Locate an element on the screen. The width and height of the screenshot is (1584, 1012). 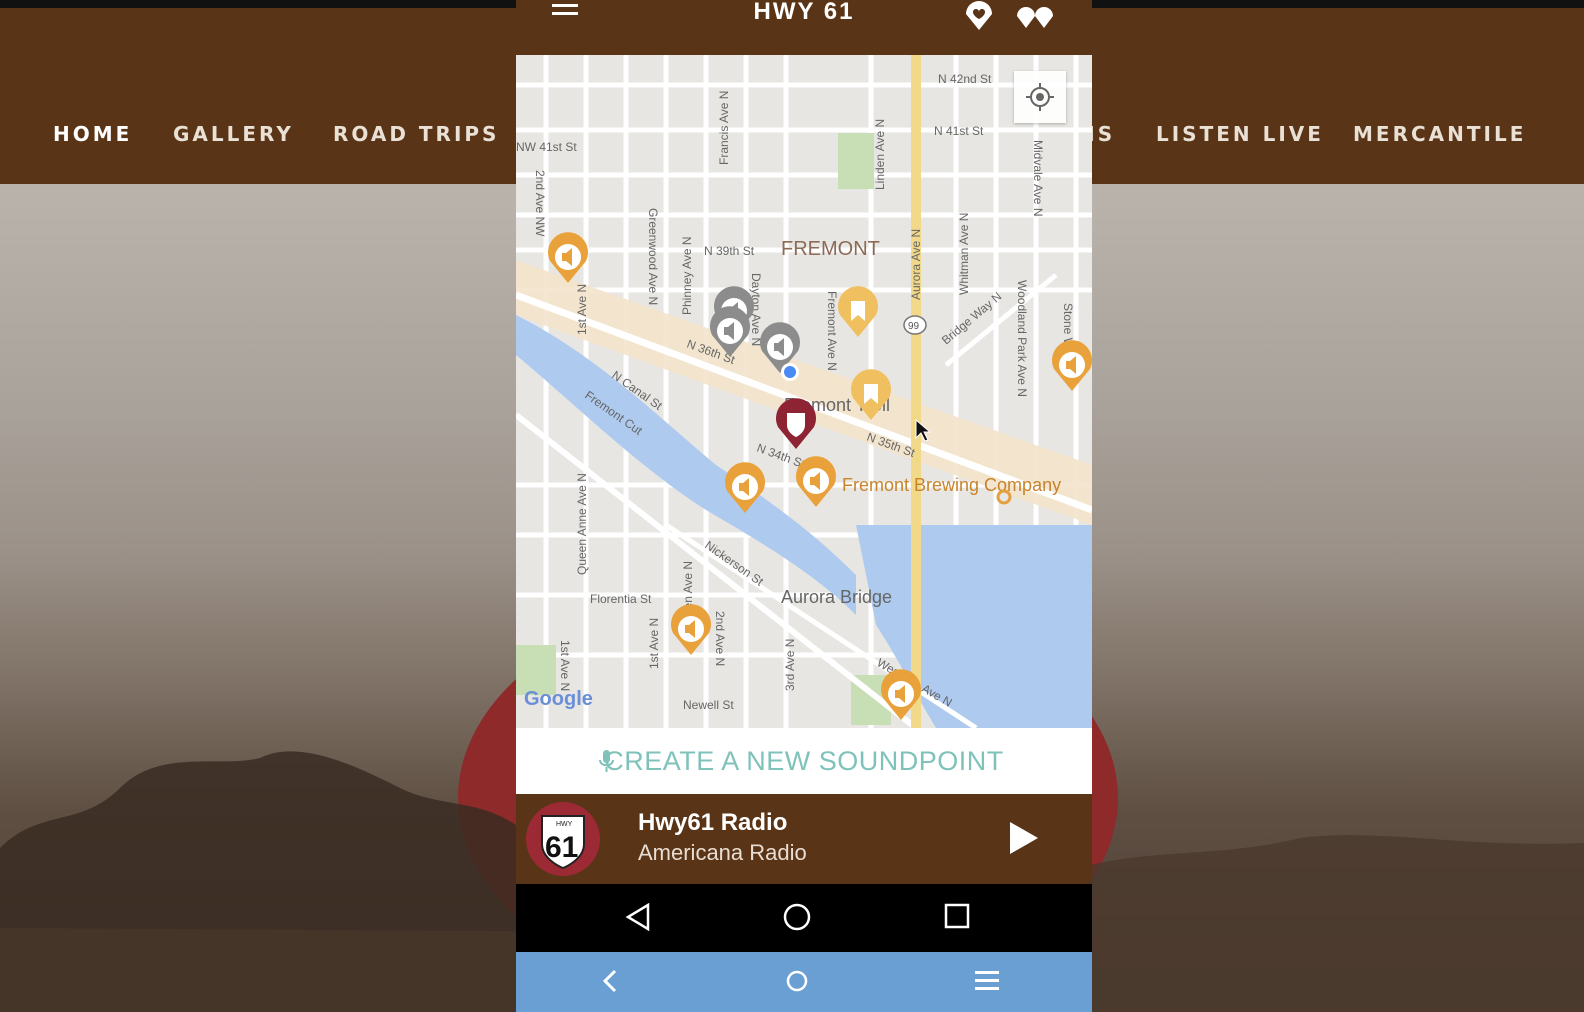
street-label: 2nd Ave NW is located at coordinates (540, 203).